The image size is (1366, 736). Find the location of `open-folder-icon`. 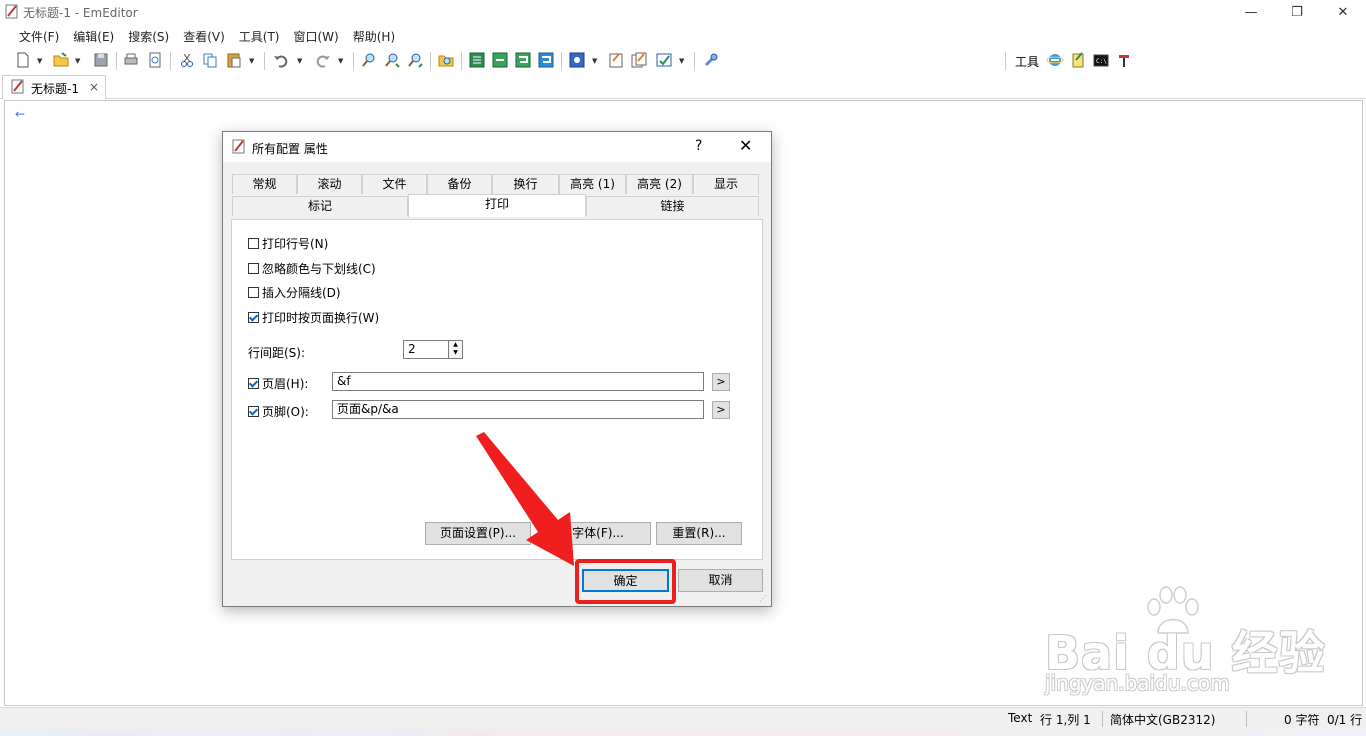

open-folder-icon is located at coordinates (61, 60).